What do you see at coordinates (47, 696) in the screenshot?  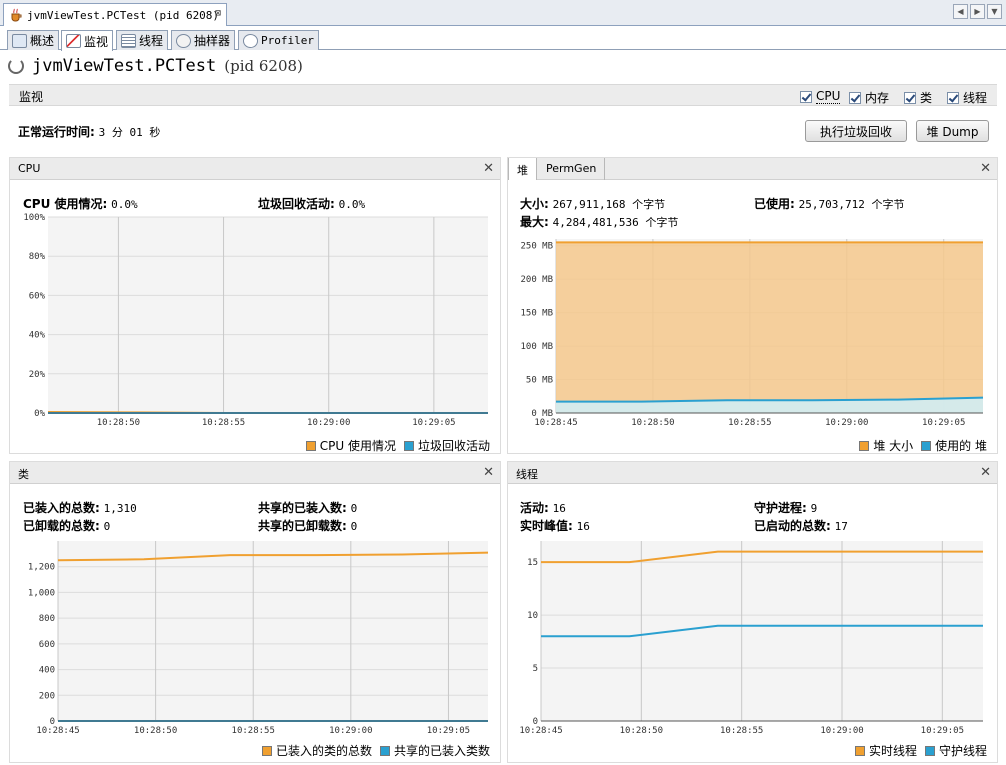 I see `y-tick-label: 200` at bounding box center [47, 696].